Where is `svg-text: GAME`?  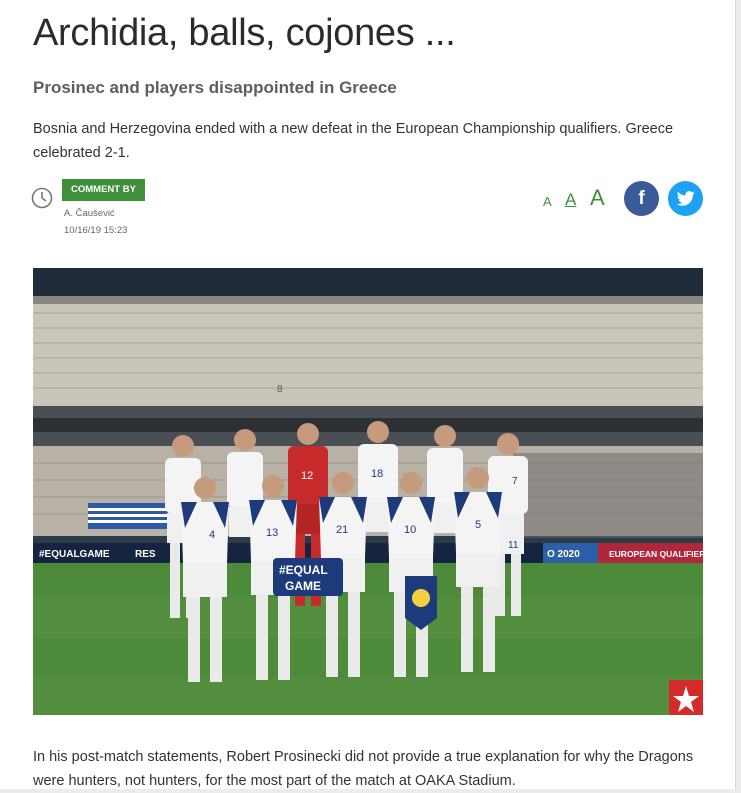 svg-text: GAME is located at coordinates (303, 586).